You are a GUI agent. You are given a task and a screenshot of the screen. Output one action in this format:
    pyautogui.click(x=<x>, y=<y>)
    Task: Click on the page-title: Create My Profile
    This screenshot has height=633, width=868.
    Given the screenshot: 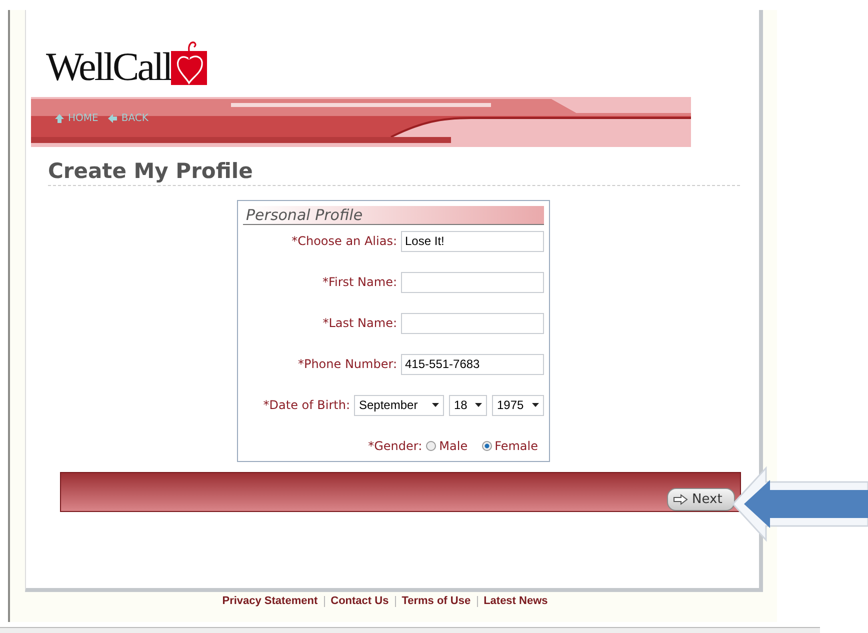 What is the action you would take?
    pyautogui.click(x=394, y=172)
    